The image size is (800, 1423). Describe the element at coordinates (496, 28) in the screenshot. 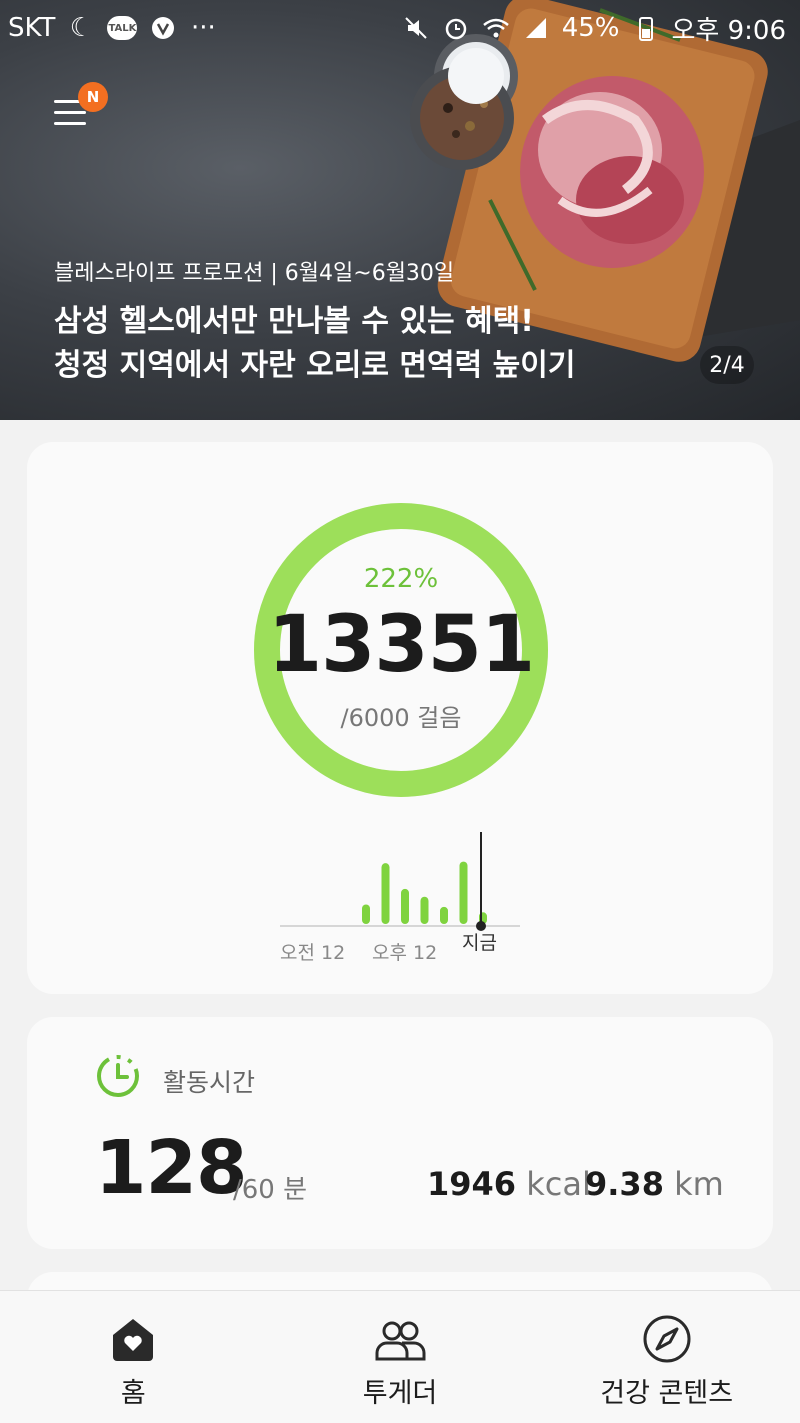

I see `wifi-icon` at that location.